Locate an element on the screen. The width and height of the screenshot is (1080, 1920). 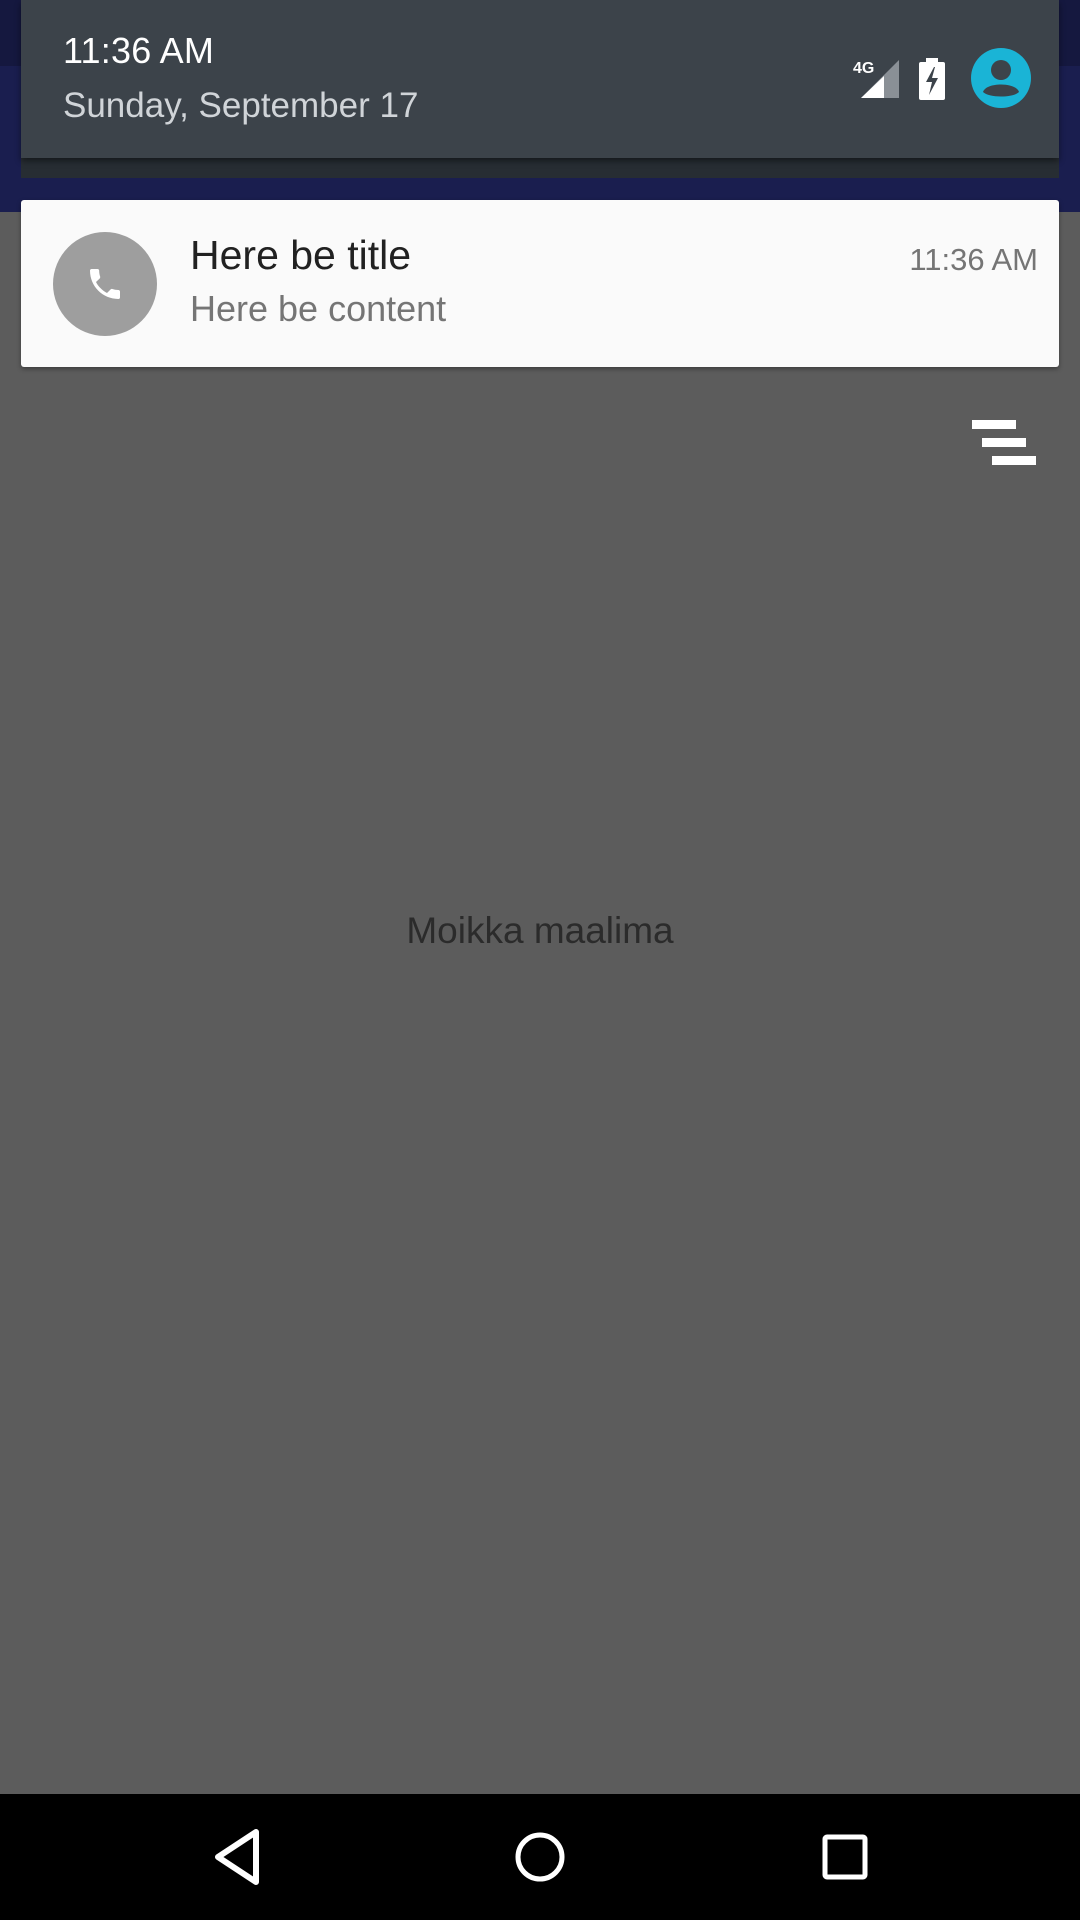
notification-time: 11:36 AM is located at coordinates (973, 259).